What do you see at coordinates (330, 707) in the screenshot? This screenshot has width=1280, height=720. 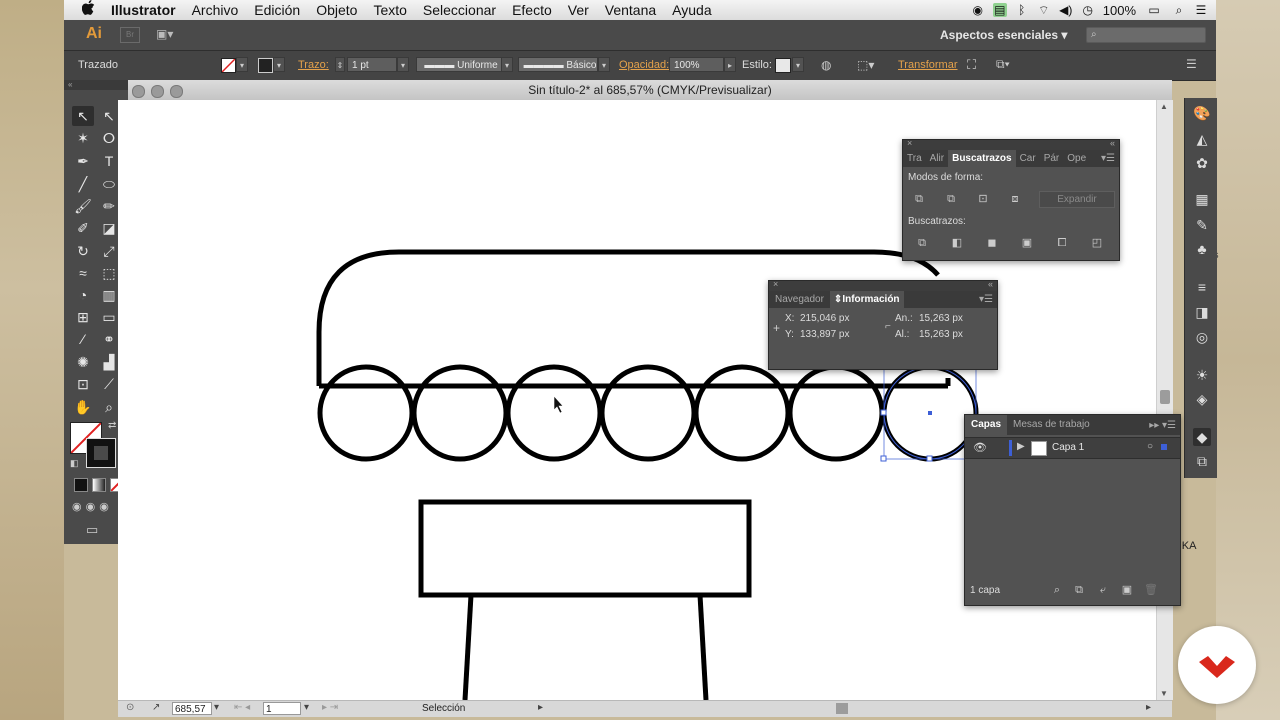 I see `next-artboard-icon: ▸ ⇥` at bounding box center [330, 707].